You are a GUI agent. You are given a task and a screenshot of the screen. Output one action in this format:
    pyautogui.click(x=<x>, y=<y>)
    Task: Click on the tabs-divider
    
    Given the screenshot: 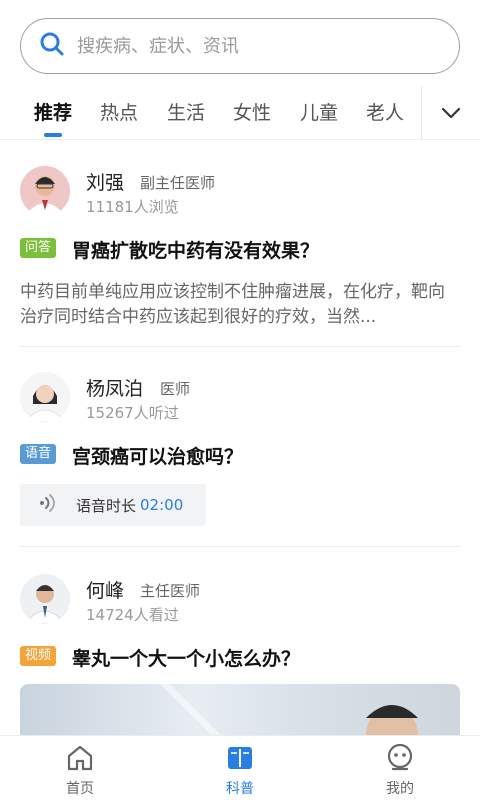 What is the action you would take?
    pyautogui.click(x=421, y=112)
    